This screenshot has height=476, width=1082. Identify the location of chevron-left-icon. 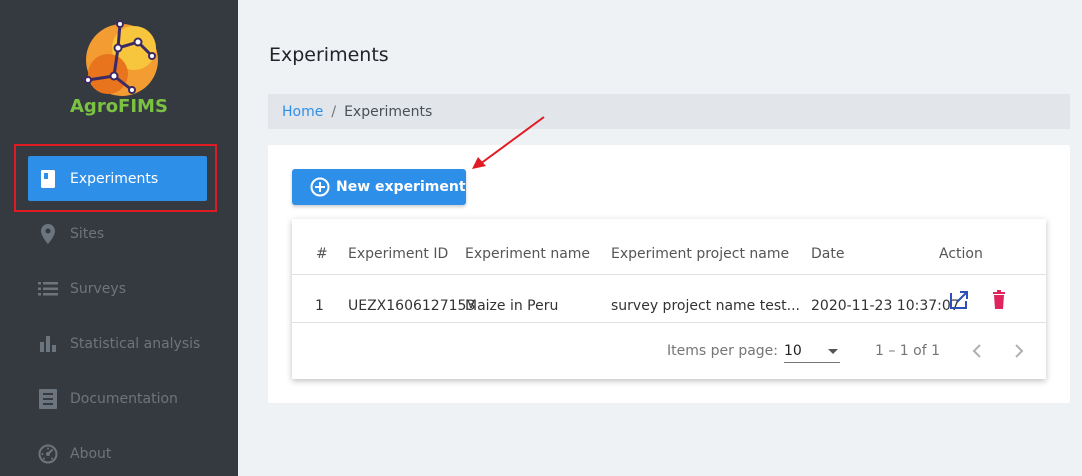
(976, 351).